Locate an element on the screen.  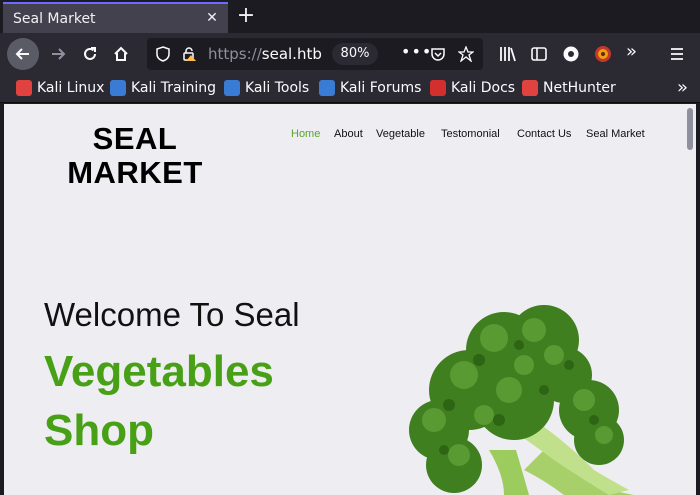
kali-tools-icon is located at coordinates (232, 88).